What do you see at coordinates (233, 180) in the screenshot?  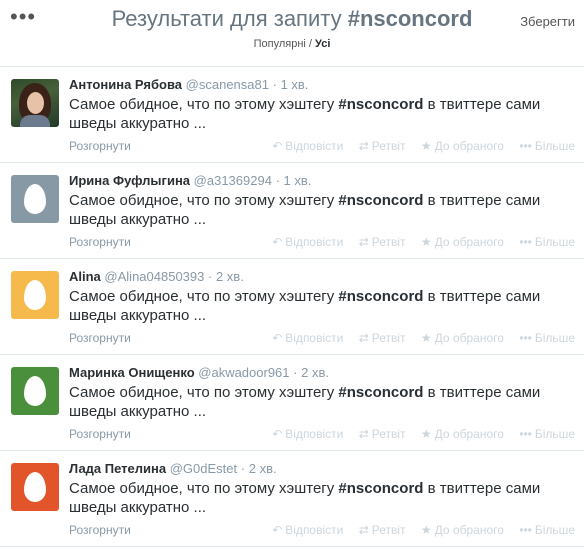 I see `user-handle: @a31369294` at bounding box center [233, 180].